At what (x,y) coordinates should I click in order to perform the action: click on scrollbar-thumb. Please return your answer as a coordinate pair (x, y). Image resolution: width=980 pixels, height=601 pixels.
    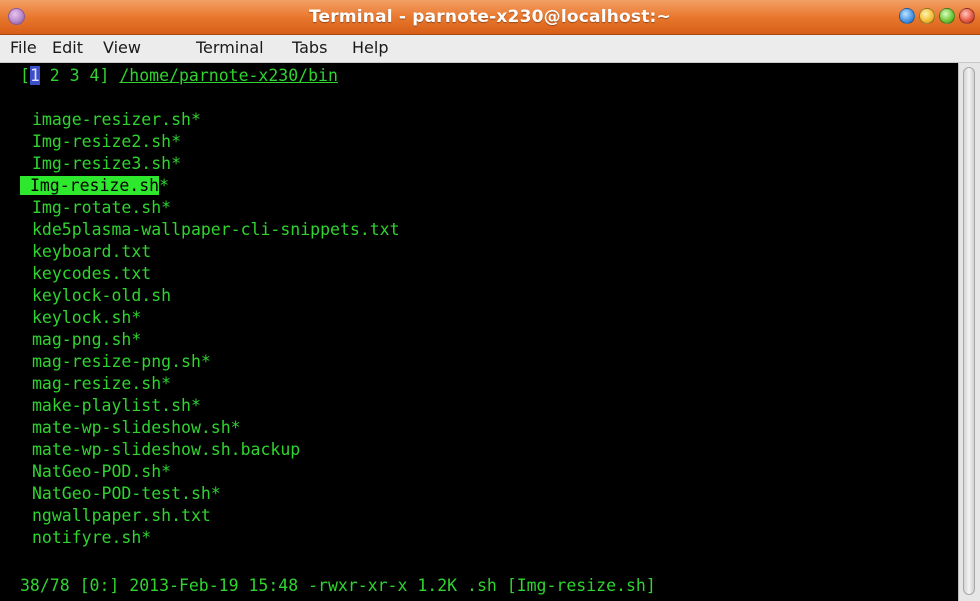
    Looking at the image, I should click on (969, 331).